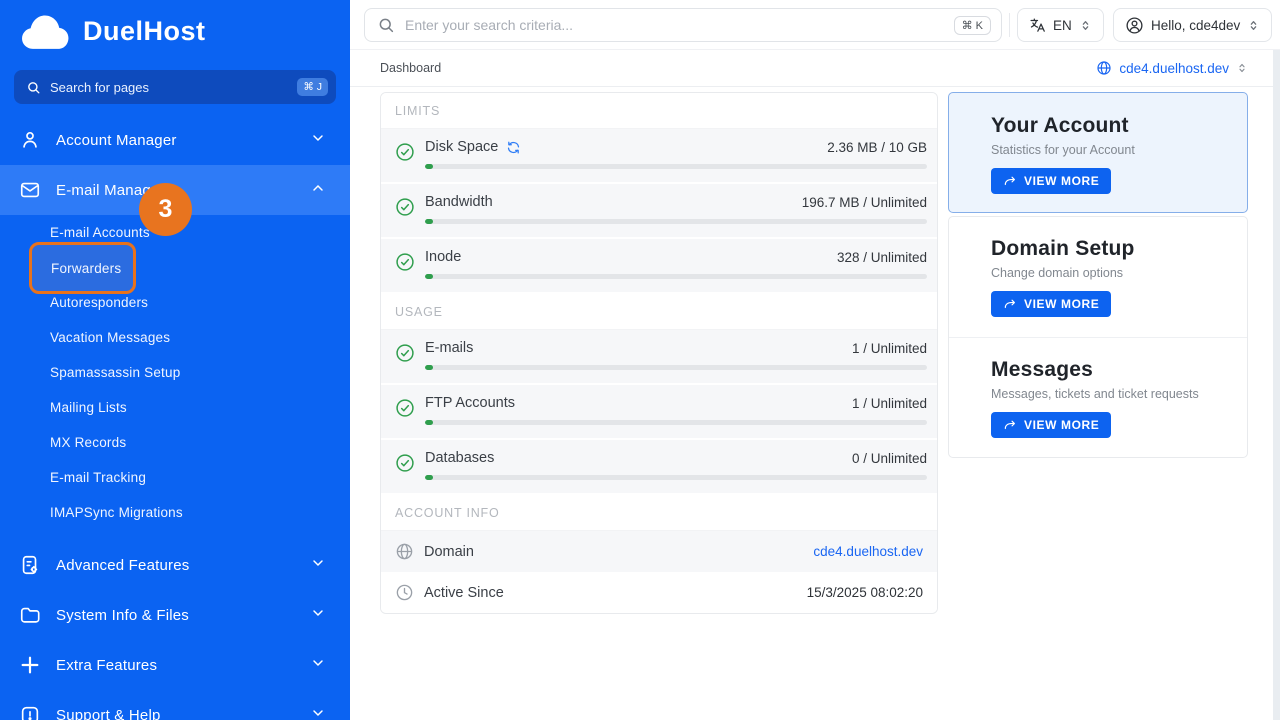 Image resolution: width=1280 pixels, height=720 pixels. What do you see at coordinates (45, 32) in the screenshot?
I see `cloud-icon` at bounding box center [45, 32].